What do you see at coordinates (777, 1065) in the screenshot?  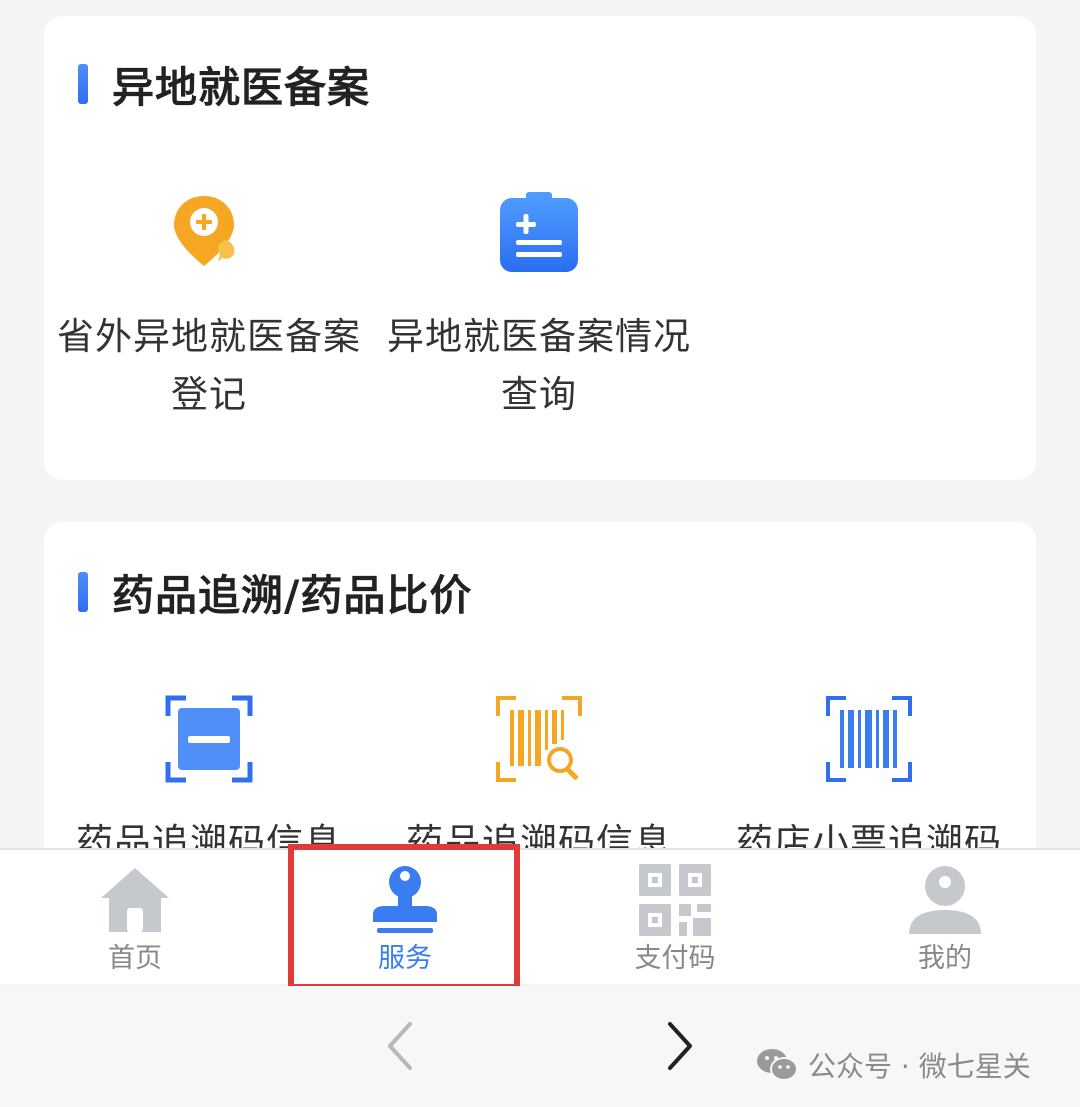 I see `wechat-icon` at bounding box center [777, 1065].